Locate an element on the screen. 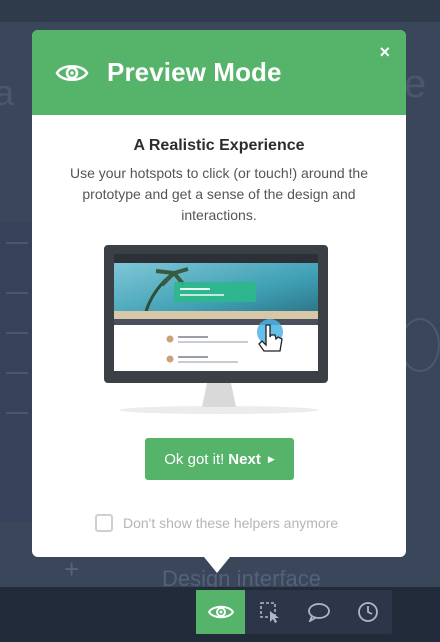 This screenshot has width=440, height=642. background-sidebar is located at coordinates (17, 372).